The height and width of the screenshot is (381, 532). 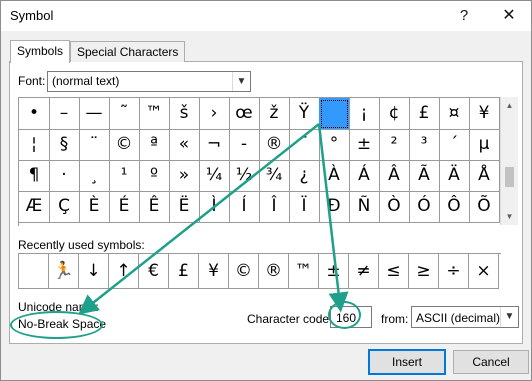 I want to click on symbol-cell: š, so click(x=184, y=114).